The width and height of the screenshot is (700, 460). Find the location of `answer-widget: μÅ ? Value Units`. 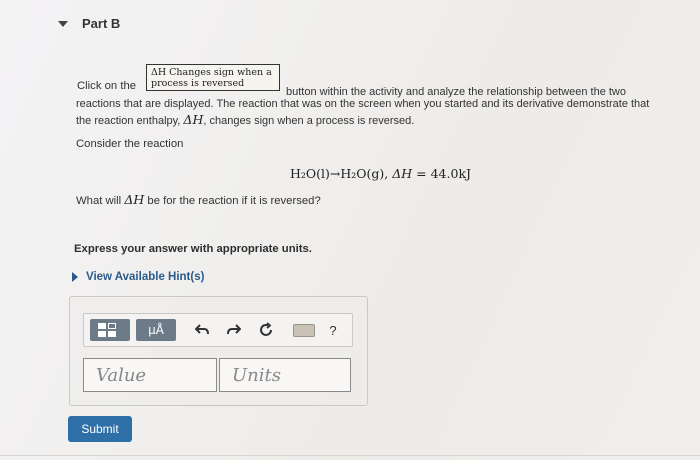

answer-widget: μÅ ? Value Units is located at coordinates (218, 351).